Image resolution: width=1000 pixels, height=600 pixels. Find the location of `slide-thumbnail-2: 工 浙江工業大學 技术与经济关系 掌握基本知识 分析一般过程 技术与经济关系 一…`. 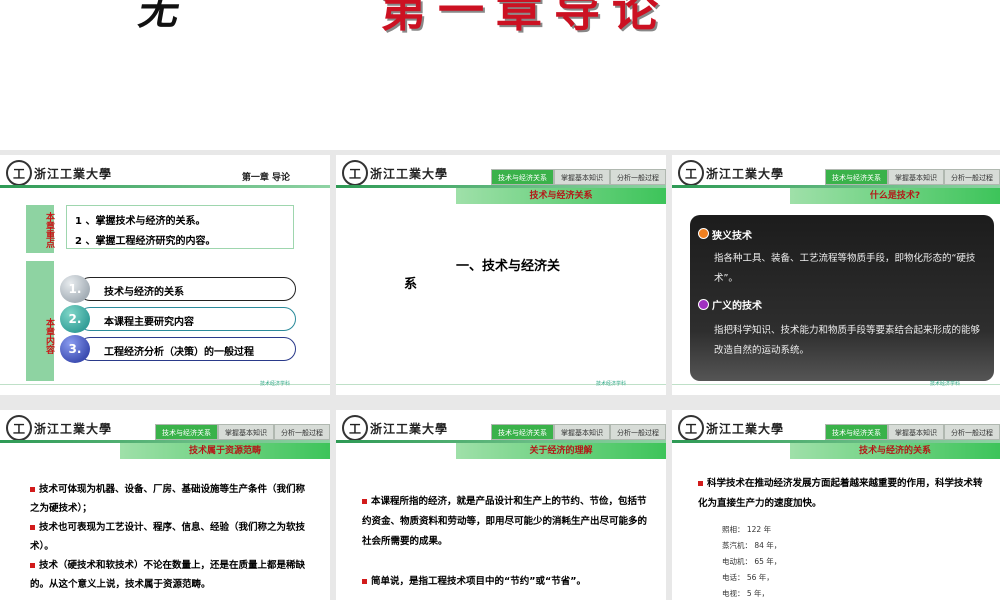

slide-thumbnail-2: 工 浙江工業大學 技术与经济关系 掌握基本知识 分析一般过程 技术与经济关系 一… is located at coordinates (501, 275).